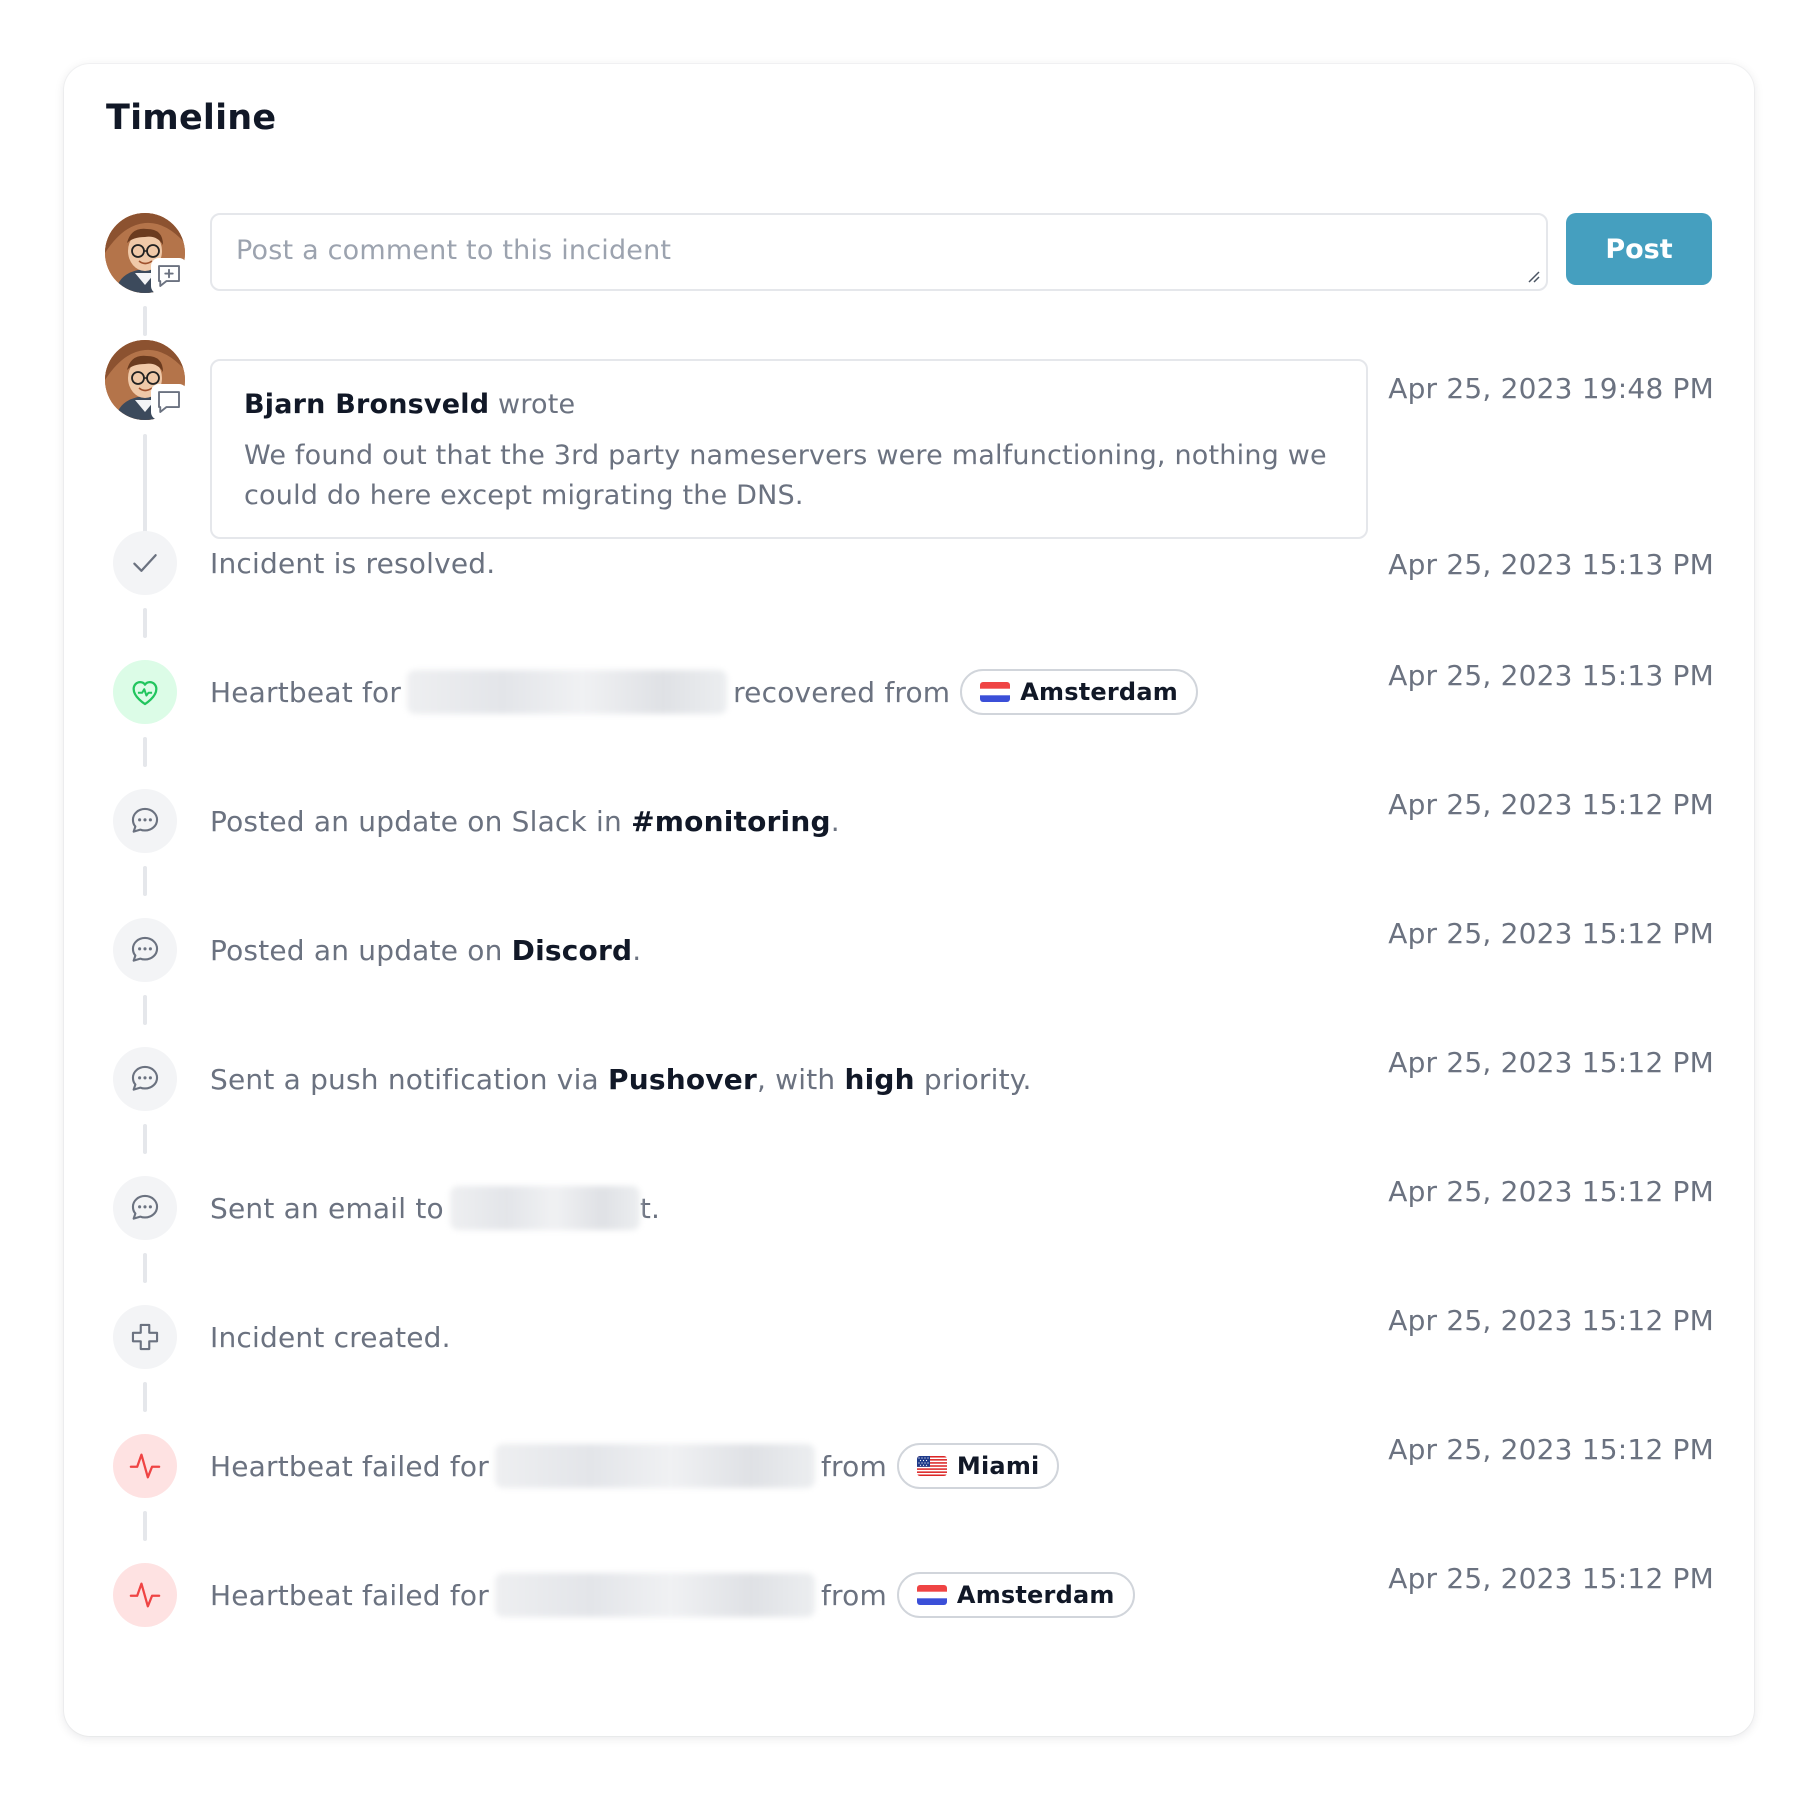 The height and width of the screenshot is (1794, 1810). What do you see at coordinates (1639, 249) in the screenshot?
I see `post-button: Post` at bounding box center [1639, 249].